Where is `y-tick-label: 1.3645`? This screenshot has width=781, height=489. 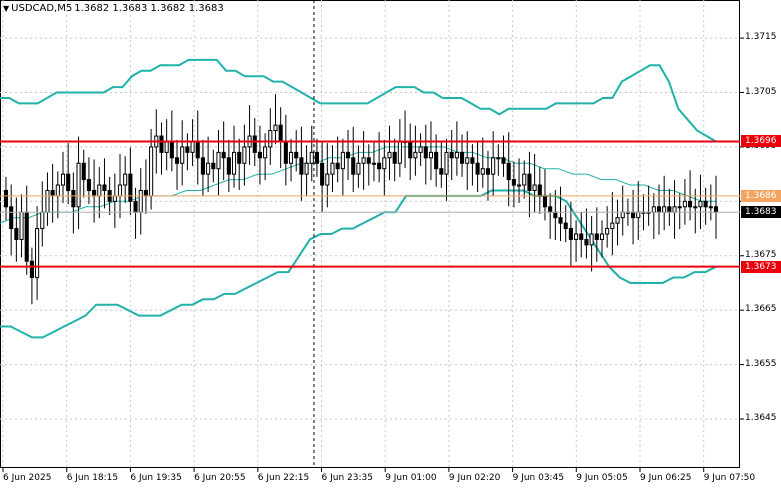 y-tick-label: 1.3645 is located at coordinates (761, 418).